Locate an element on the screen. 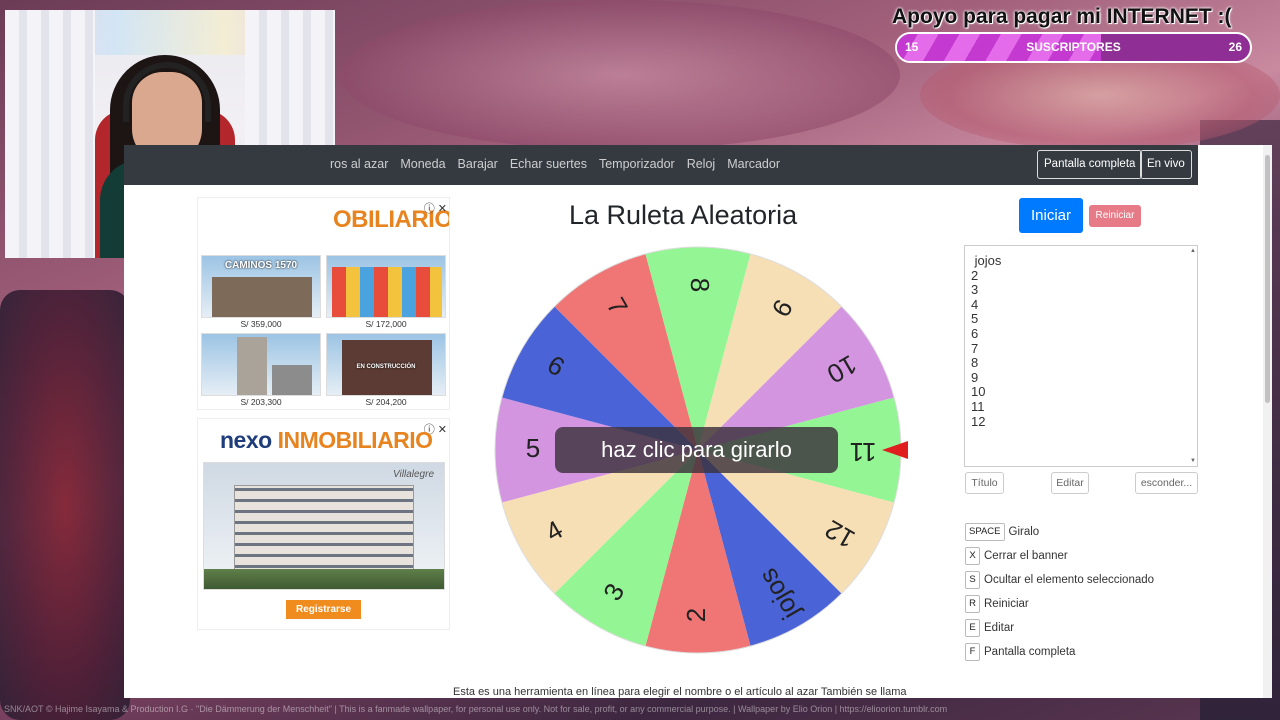  shortcut-item: X Cerrar el banner is located at coordinates (1016, 556).